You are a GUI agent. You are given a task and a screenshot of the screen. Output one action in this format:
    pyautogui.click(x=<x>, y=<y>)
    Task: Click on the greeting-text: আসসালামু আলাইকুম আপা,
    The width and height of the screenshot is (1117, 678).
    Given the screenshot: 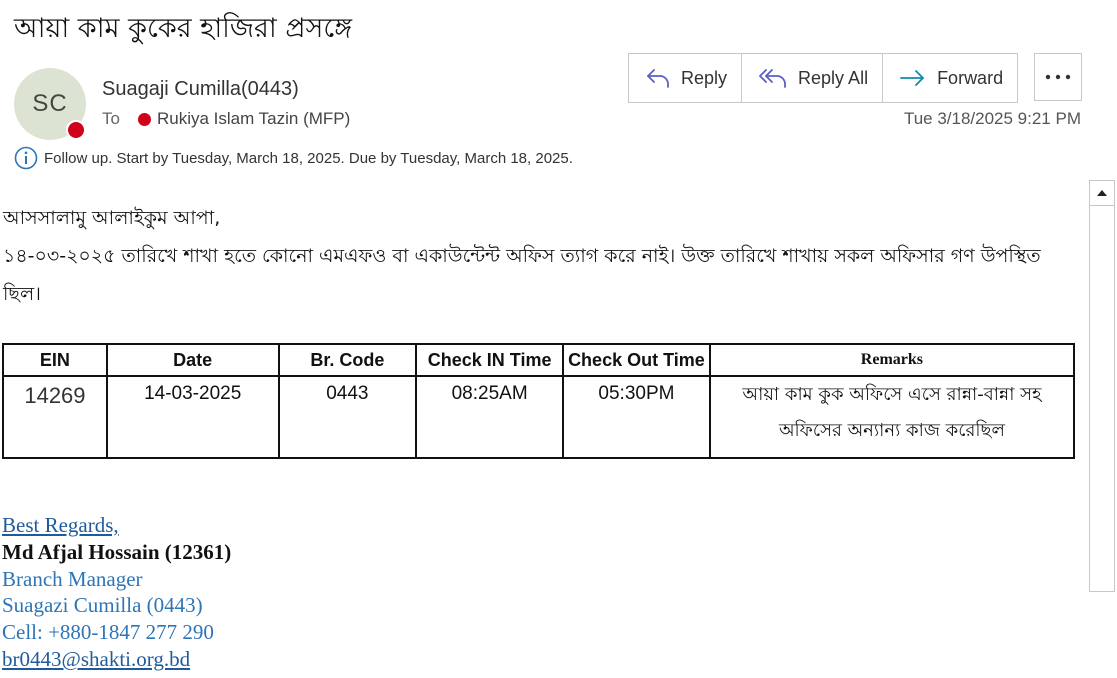 What is the action you would take?
    pyautogui.click(x=112, y=218)
    